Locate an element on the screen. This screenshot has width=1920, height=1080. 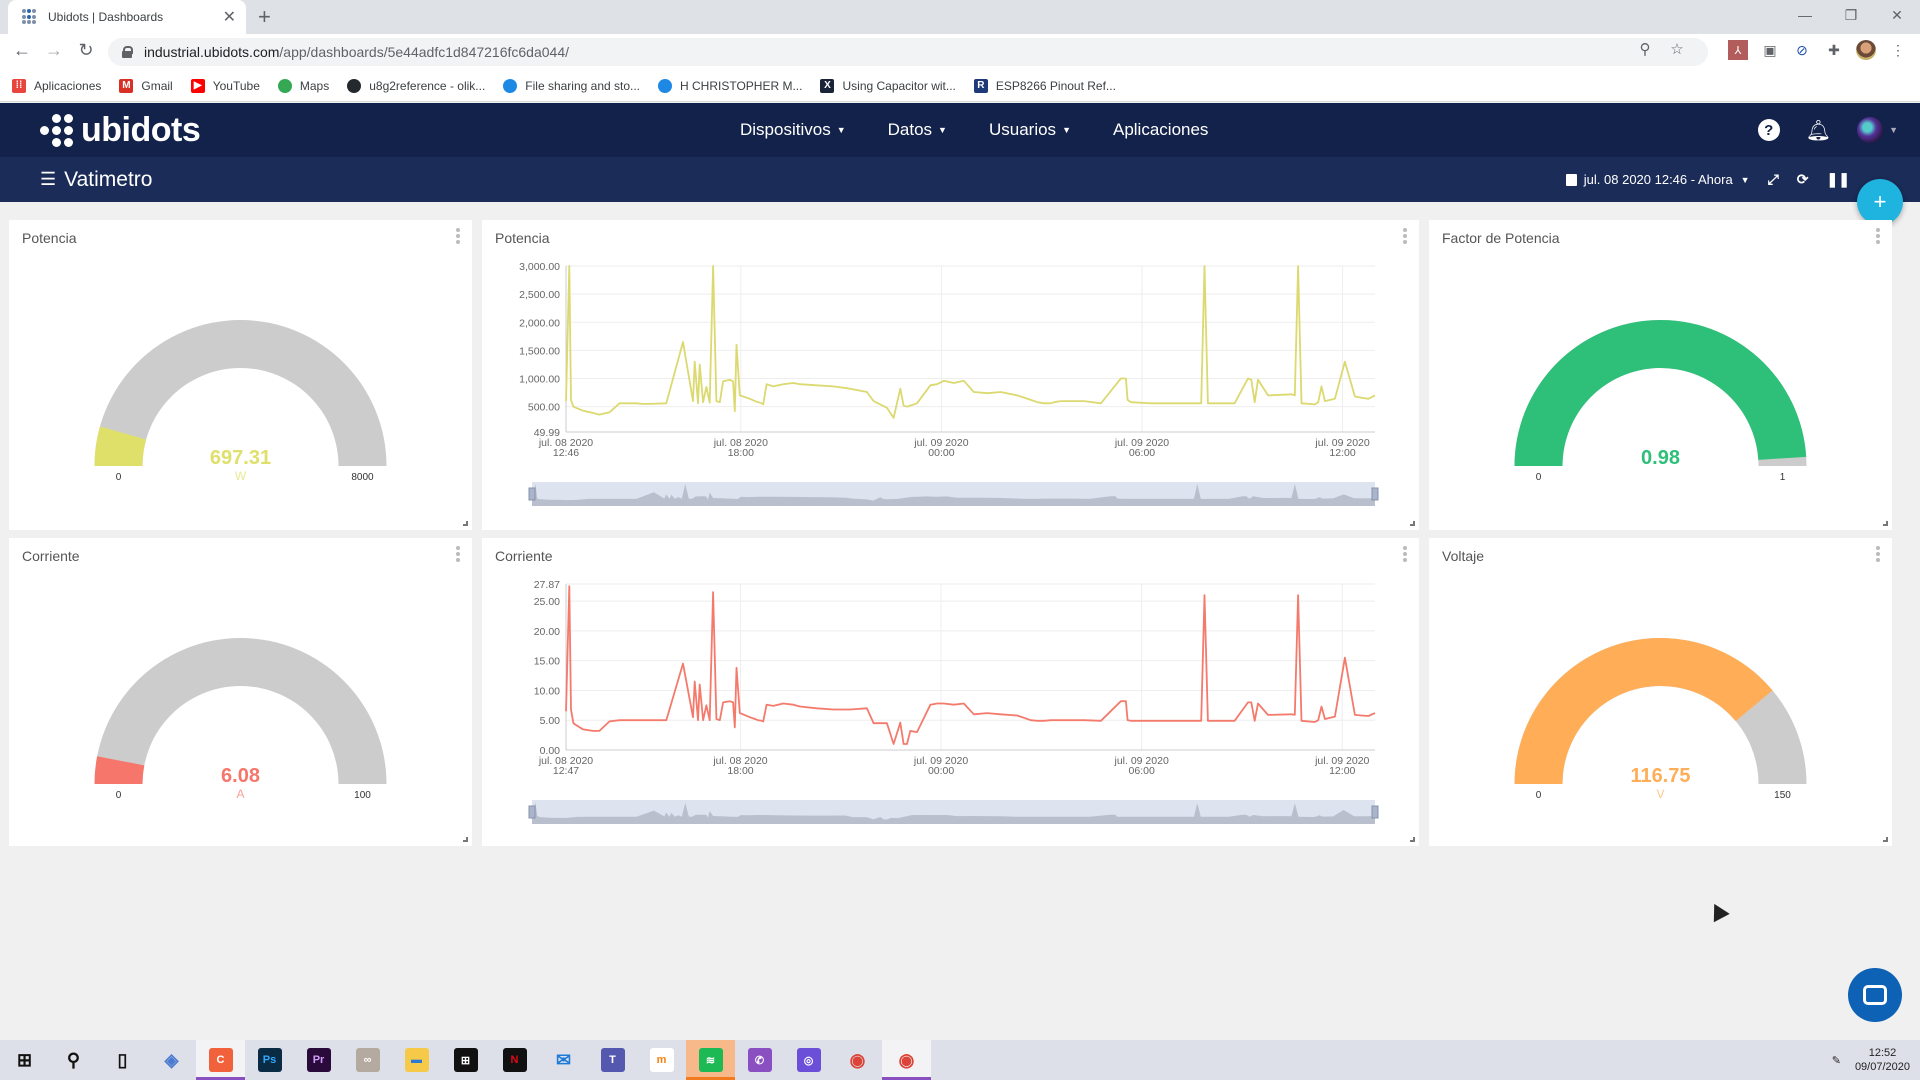
taskbar-app: ∞ is located at coordinates (367, 1060).